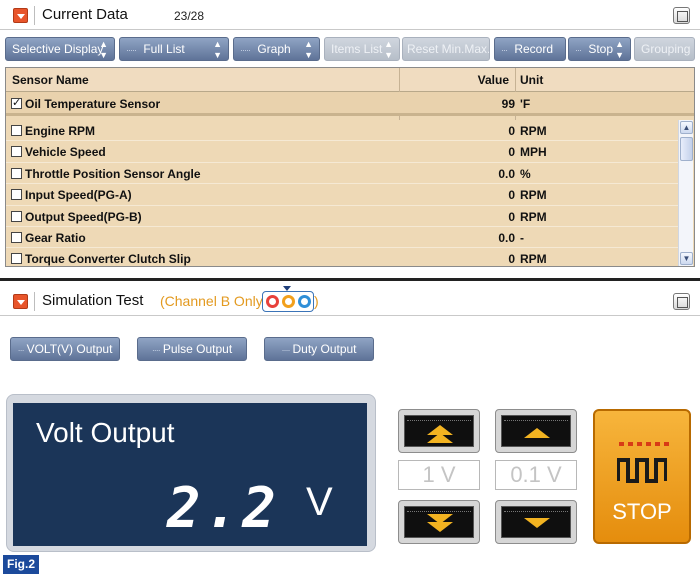  What do you see at coordinates (34, 15) in the screenshot?
I see `header-separator` at bounding box center [34, 15].